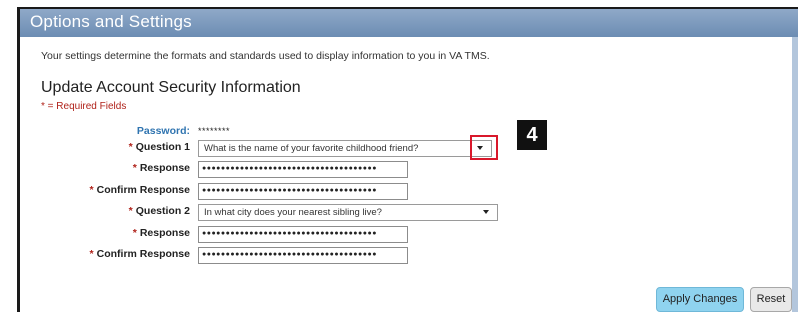 The height and width of the screenshot is (312, 798). I want to click on apply-changes-button: Apply Changes, so click(700, 299).